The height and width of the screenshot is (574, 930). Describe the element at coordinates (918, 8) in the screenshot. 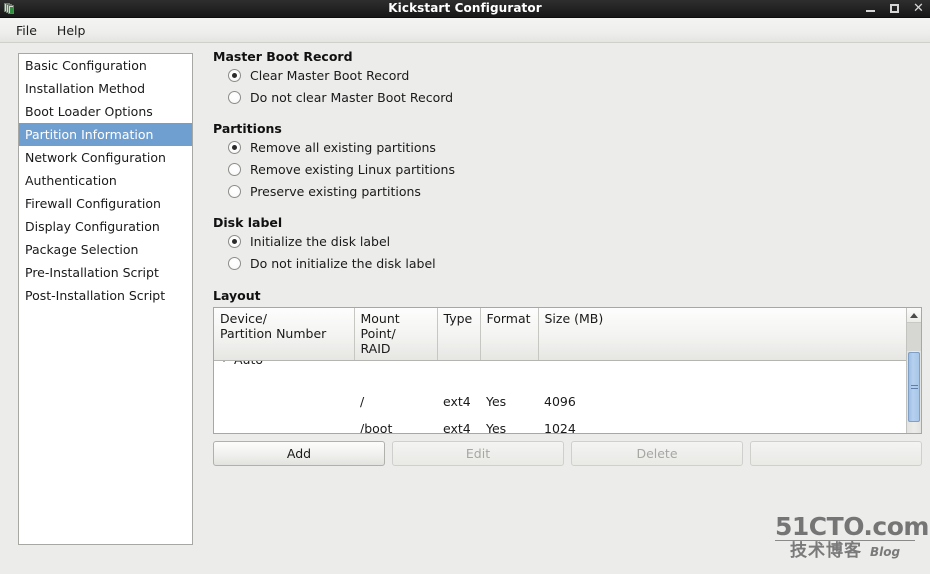

I see `close-icon: ✕` at that location.